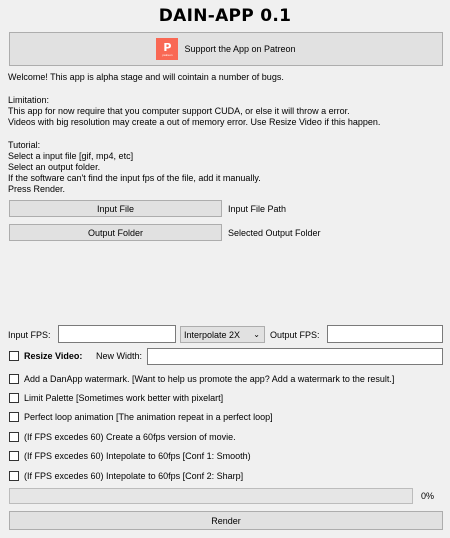  What do you see at coordinates (37, 189) in the screenshot?
I see `tutorial-step-4: Press Render.` at bounding box center [37, 189].